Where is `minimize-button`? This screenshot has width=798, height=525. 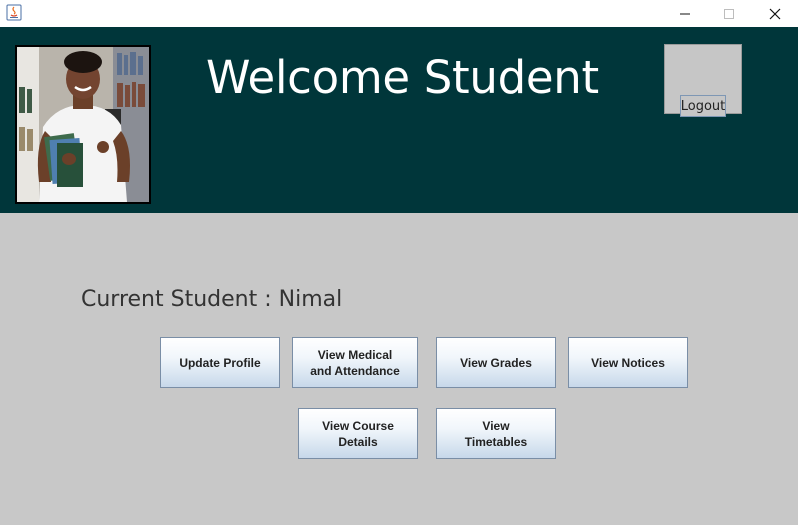
minimize-button is located at coordinates (685, 13).